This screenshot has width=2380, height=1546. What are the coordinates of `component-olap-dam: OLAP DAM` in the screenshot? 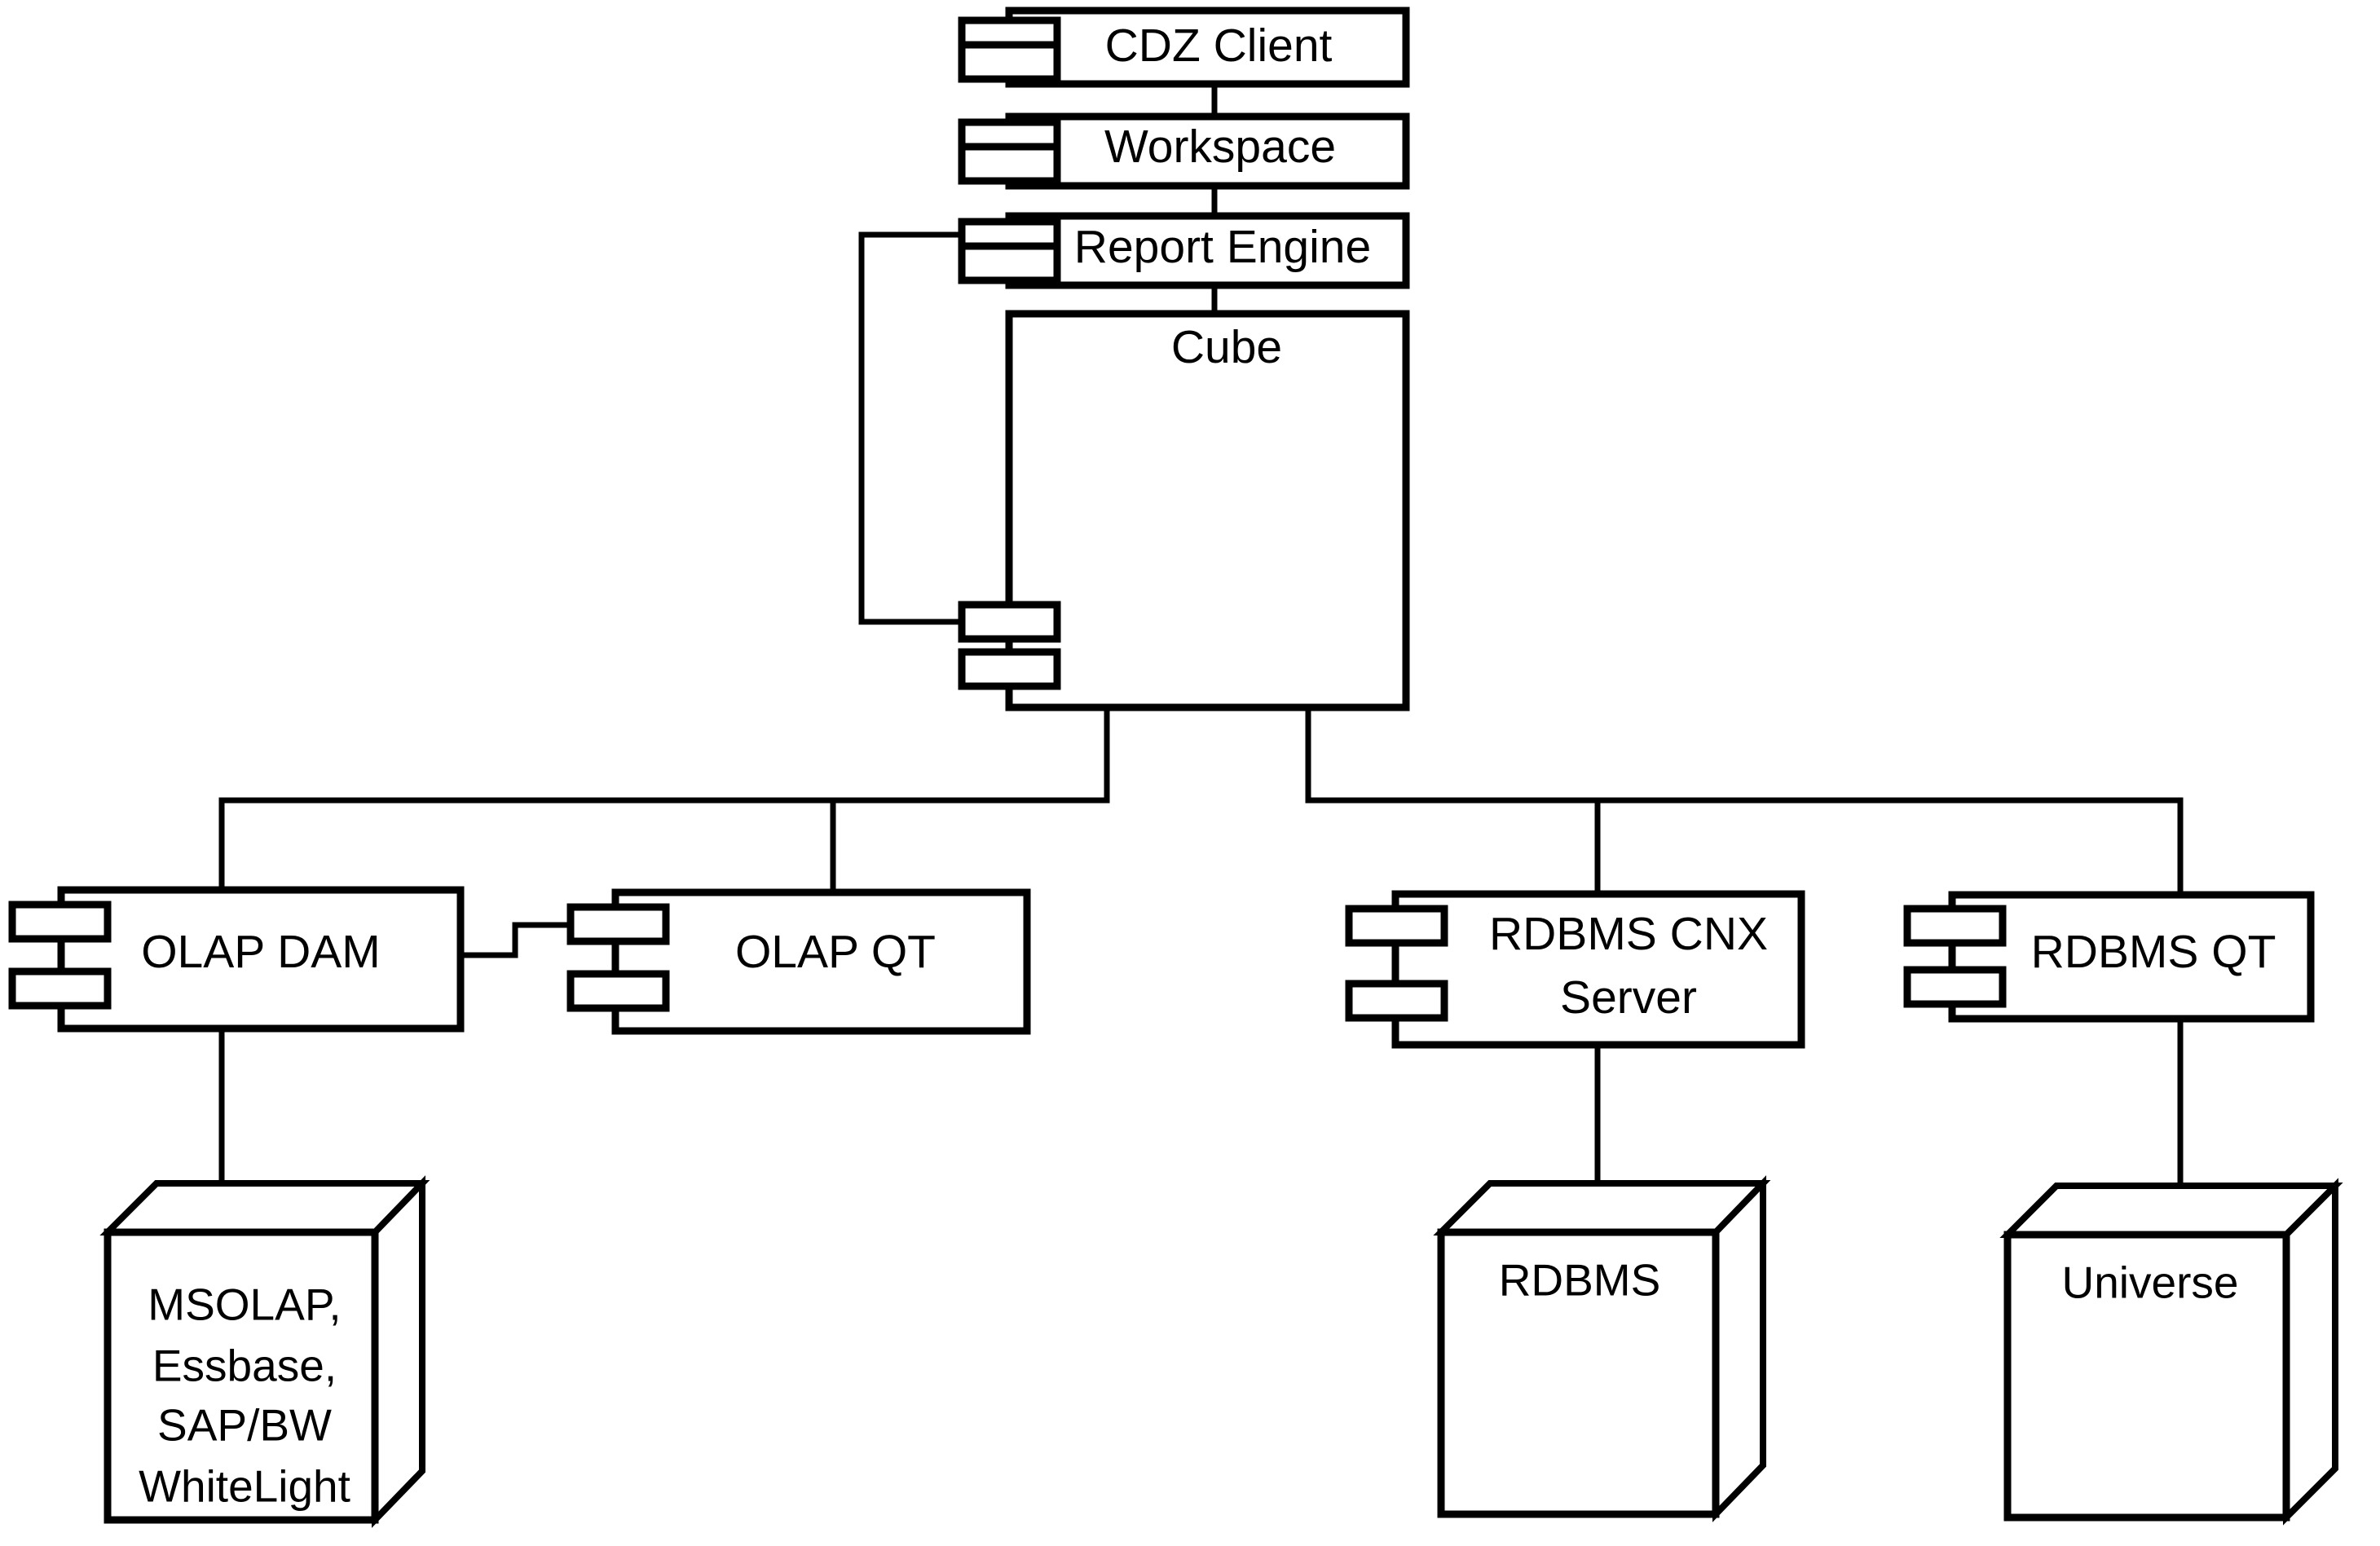 It's located at (237, 959).